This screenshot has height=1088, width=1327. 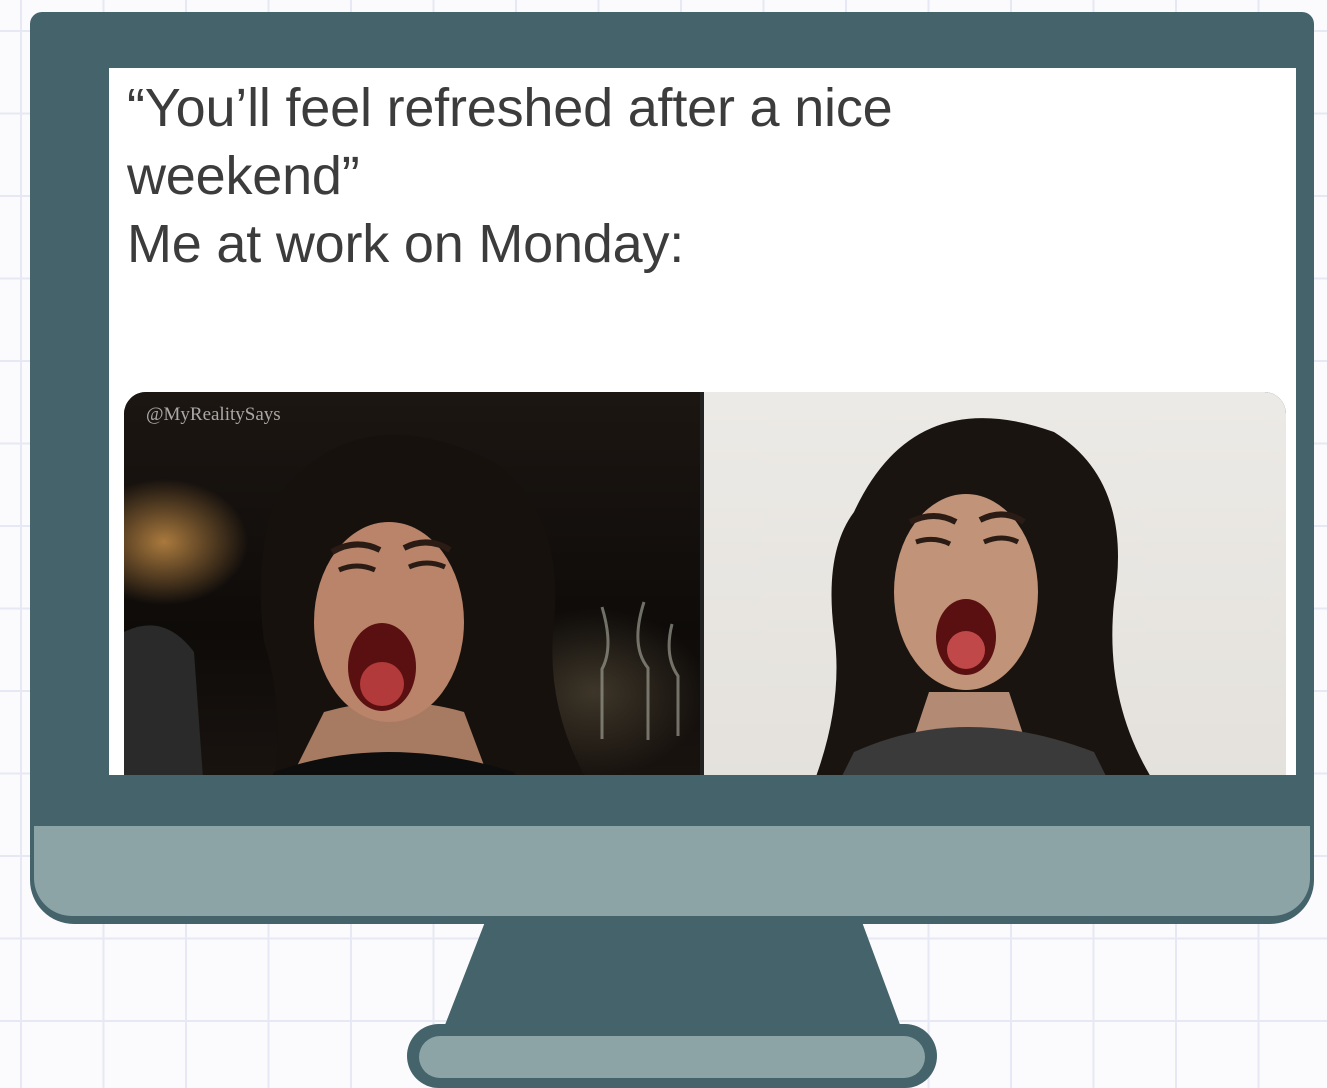 I want to click on monitor-stand, so click(x=672, y=1005).